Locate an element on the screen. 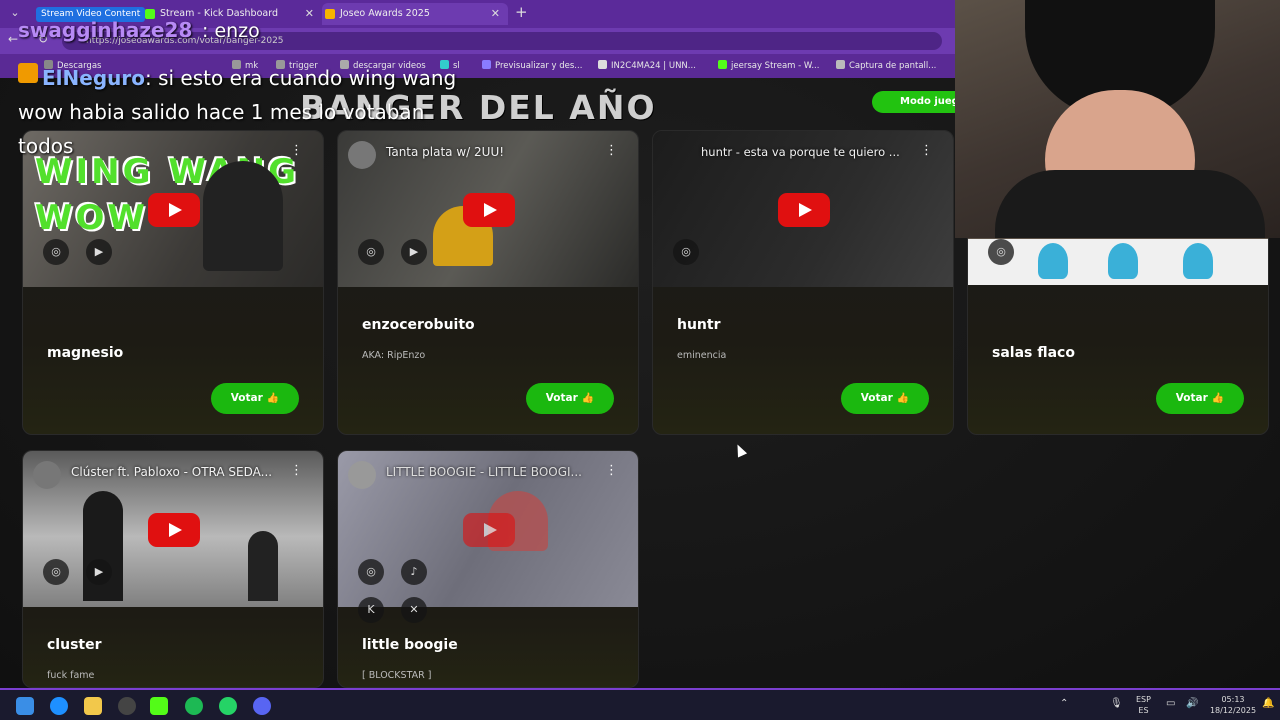  video-thumbnail: WING WANG WOW ⋮ ◎ ▶ is located at coordinates (173, 209).